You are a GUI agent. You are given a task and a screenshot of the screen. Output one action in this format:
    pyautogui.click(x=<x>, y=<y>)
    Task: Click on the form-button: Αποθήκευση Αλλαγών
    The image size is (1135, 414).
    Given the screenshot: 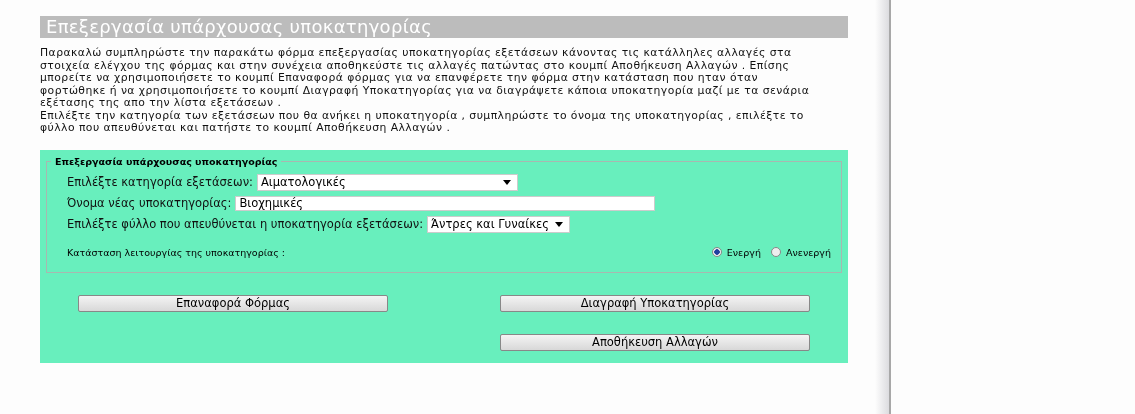 What is the action you would take?
    pyautogui.click(x=655, y=342)
    